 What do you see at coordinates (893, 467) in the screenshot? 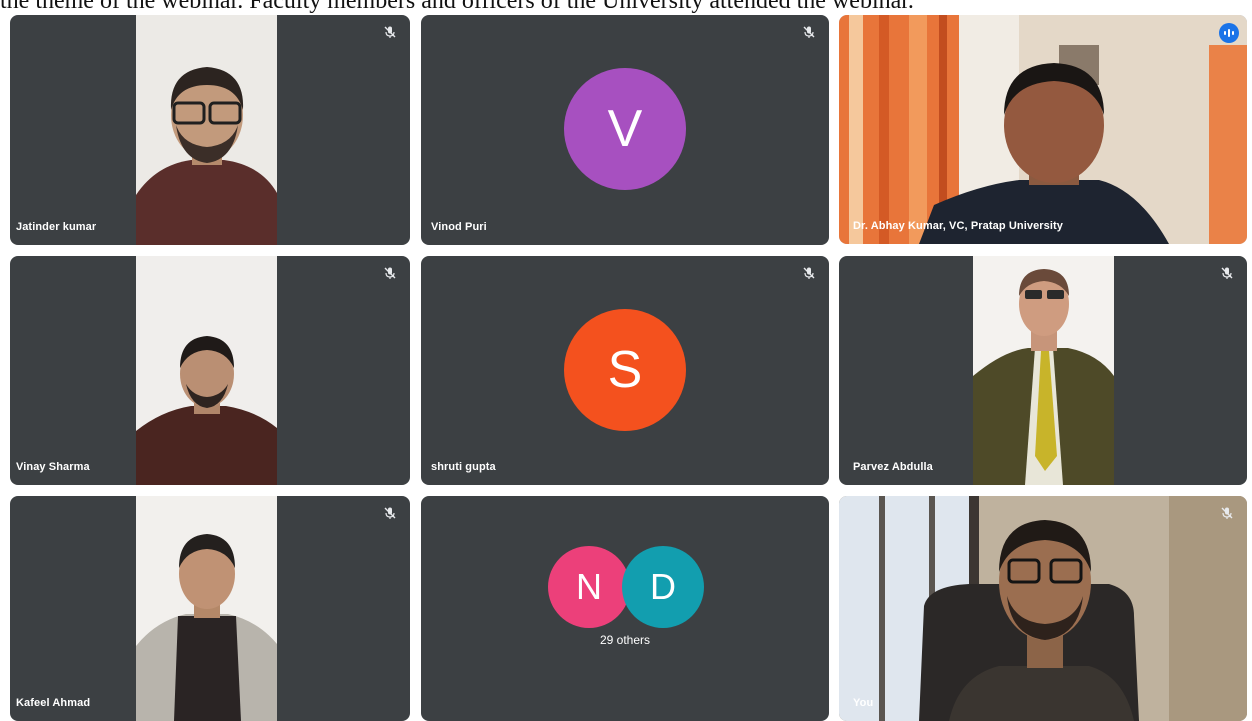
I see `participant-name: Parvez Abdulla` at bounding box center [893, 467].